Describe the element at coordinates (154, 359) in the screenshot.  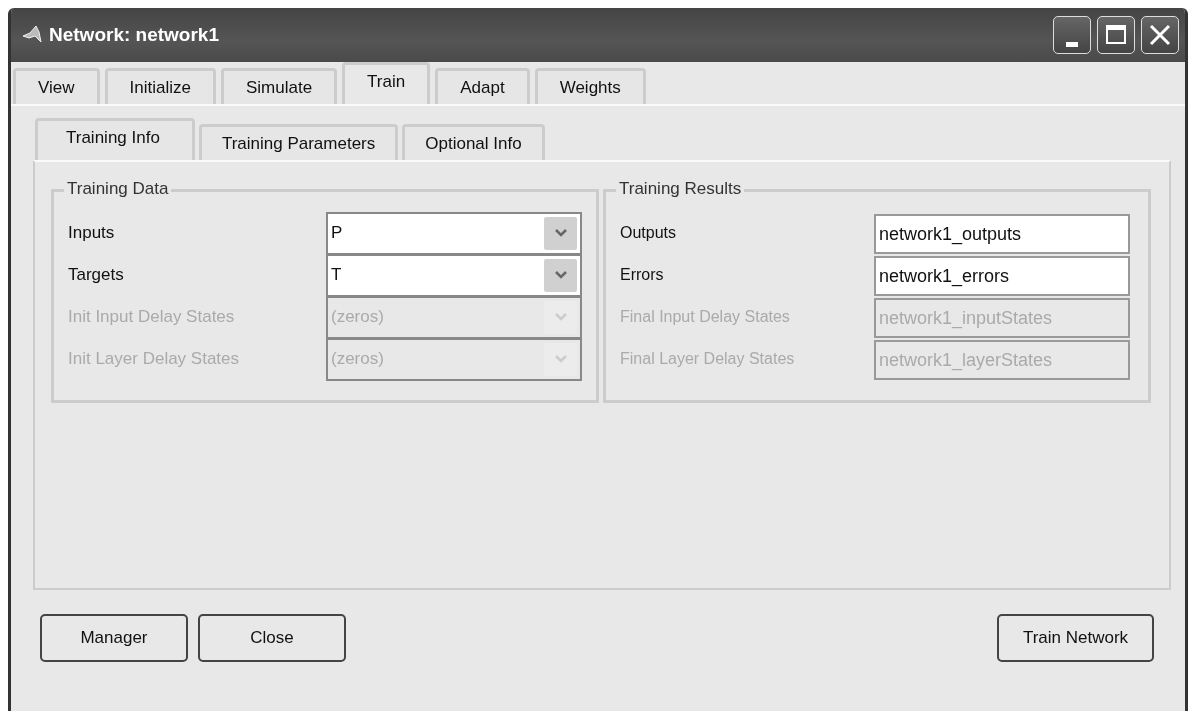
I see `field-label: Init Layer Delay States` at that location.